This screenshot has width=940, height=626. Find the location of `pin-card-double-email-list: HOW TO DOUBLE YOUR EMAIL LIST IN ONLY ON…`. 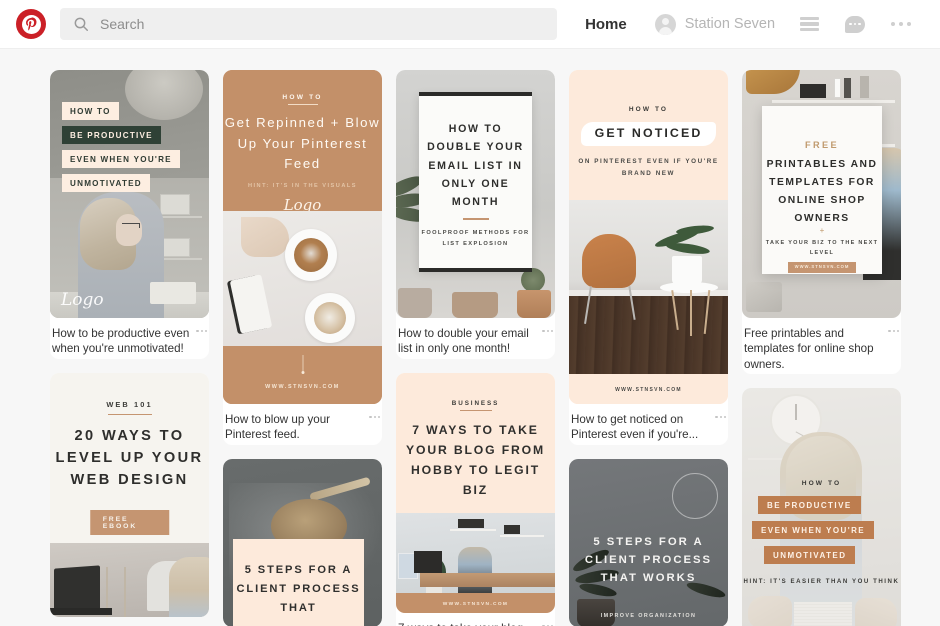

pin-card-double-email-list: HOW TO DOUBLE YOUR EMAIL LIST IN ONLY ON… is located at coordinates (475, 214).